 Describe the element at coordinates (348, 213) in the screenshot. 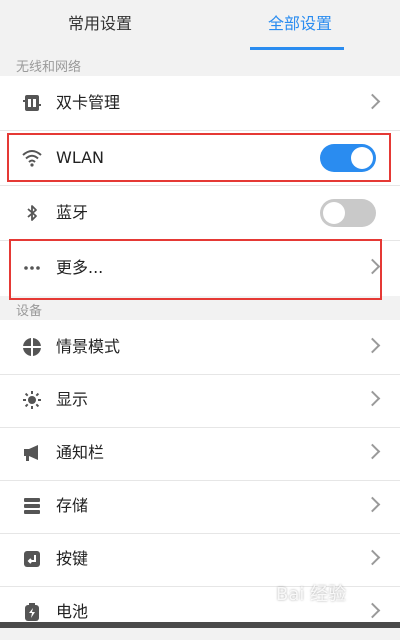

I see `bluetooth-toggle` at that location.